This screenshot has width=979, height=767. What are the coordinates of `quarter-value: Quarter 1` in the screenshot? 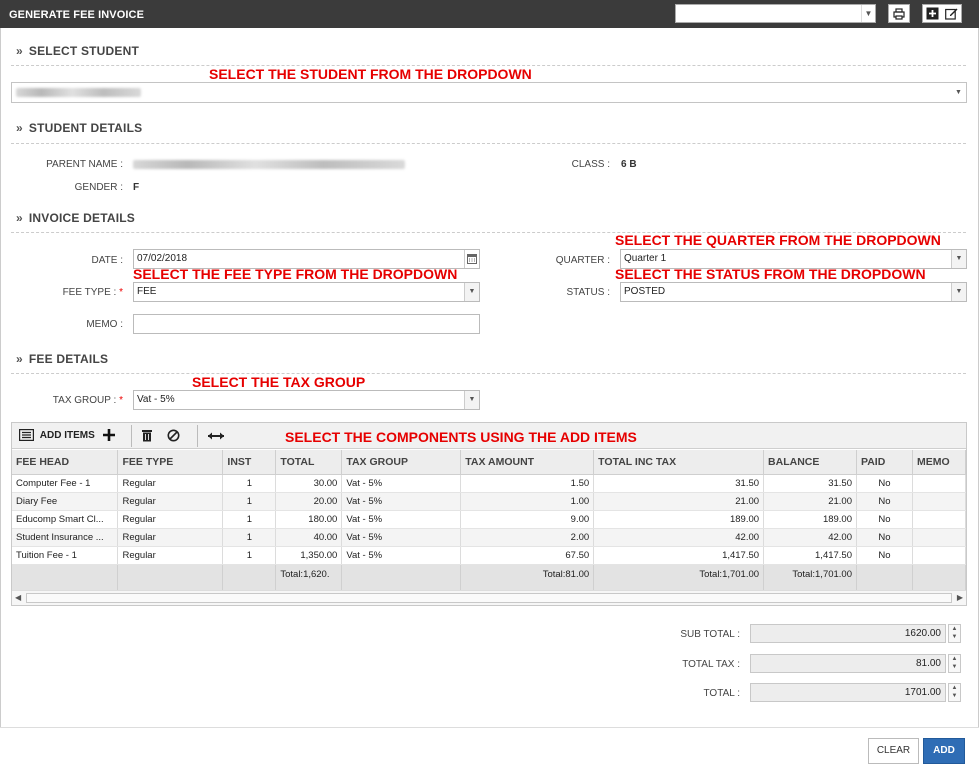 It's located at (645, 258).